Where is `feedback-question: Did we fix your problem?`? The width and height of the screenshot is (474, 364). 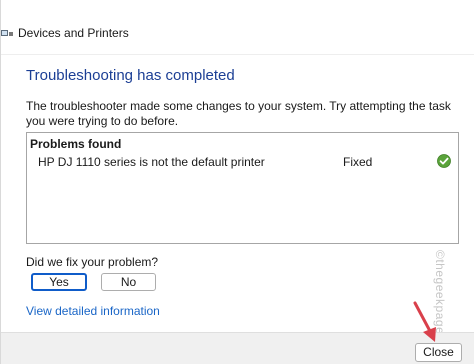
feedback-question: Did we fix your problem? is located at coordinates (92, 262).